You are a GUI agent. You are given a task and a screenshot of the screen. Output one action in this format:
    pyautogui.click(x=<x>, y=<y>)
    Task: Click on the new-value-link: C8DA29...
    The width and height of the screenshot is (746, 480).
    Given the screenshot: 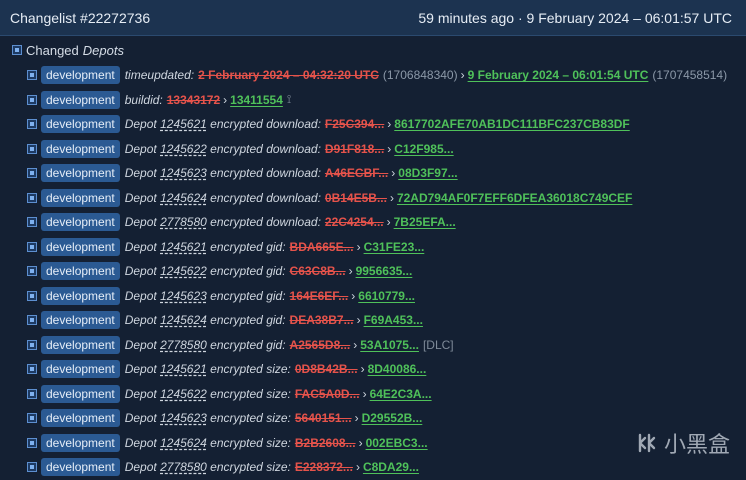 What is the action you would take?
    pyautogui.click(x=391, y=467)
    